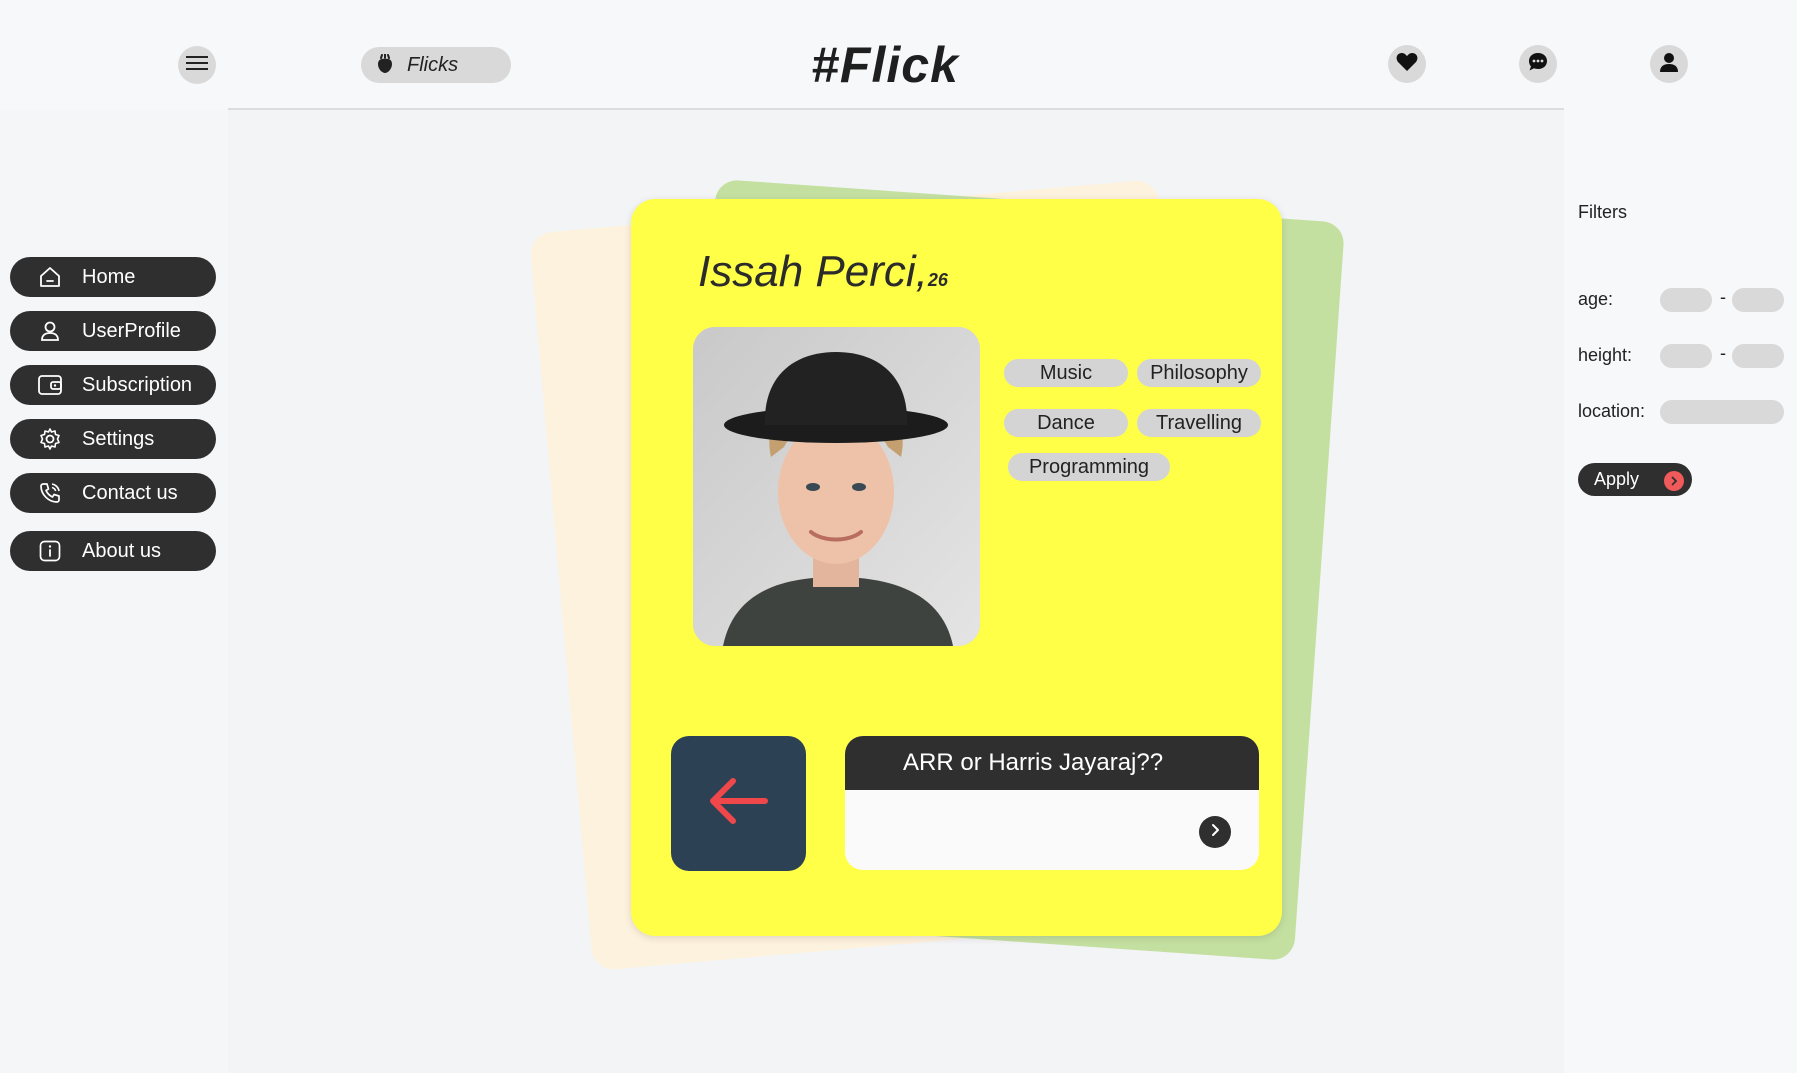 This screenshot has width=1797, height=1073. What do you see at coordinates (50, 277) in the screenshot?
I see `home-icon` at bounding box center [50, 277].